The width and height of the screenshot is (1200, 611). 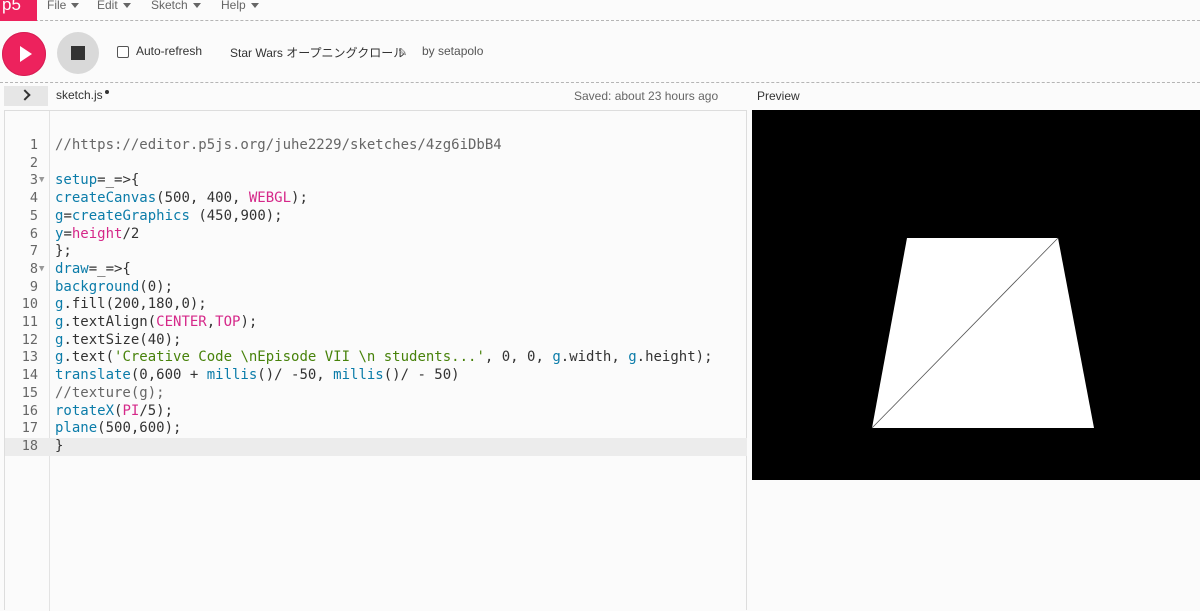 I want to click on code-text: rotateX(PI/5);, so click(x=114, y=412).